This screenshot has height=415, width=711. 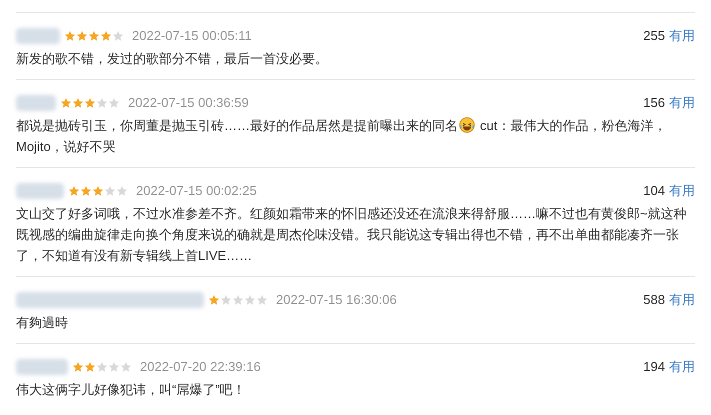 What do you see at coordinates (188, 103) in the screenshot?
I see `review-date: 2022-07-15 00:36:59` at bounding box center [188, 103].